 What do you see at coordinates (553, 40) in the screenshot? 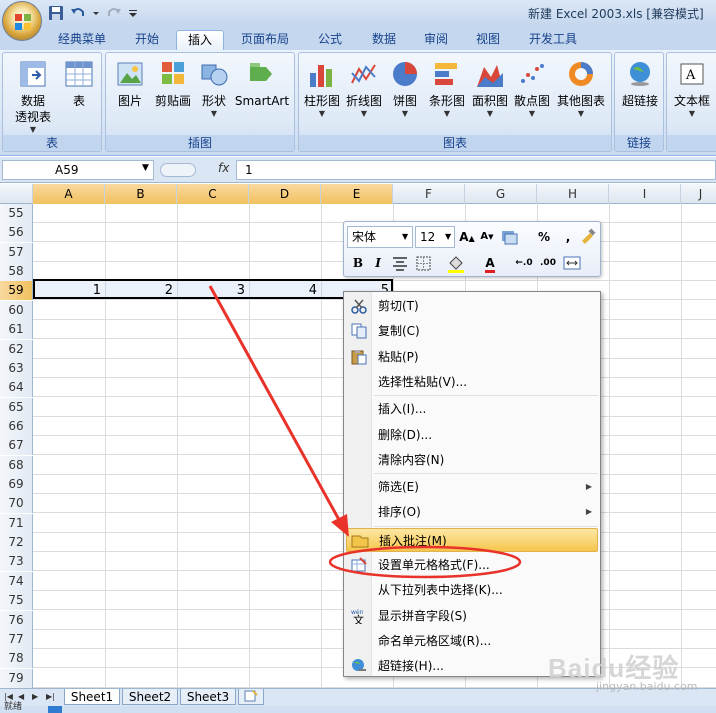
I see `tab-developer: 开发工具` at bounding box center [553, 40].